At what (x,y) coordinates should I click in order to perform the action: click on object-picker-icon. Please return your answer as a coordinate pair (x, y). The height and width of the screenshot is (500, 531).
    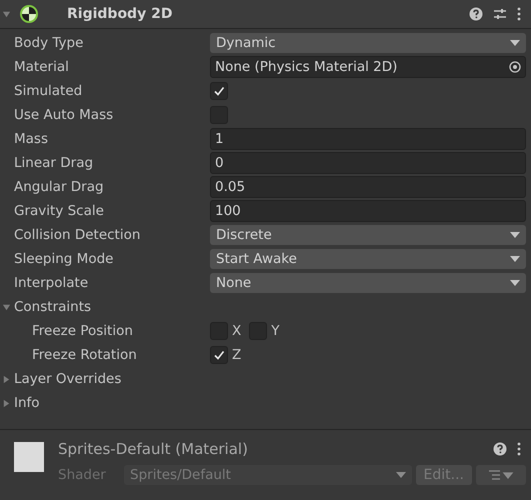
    Looking at the image, I should click on (515, 67).